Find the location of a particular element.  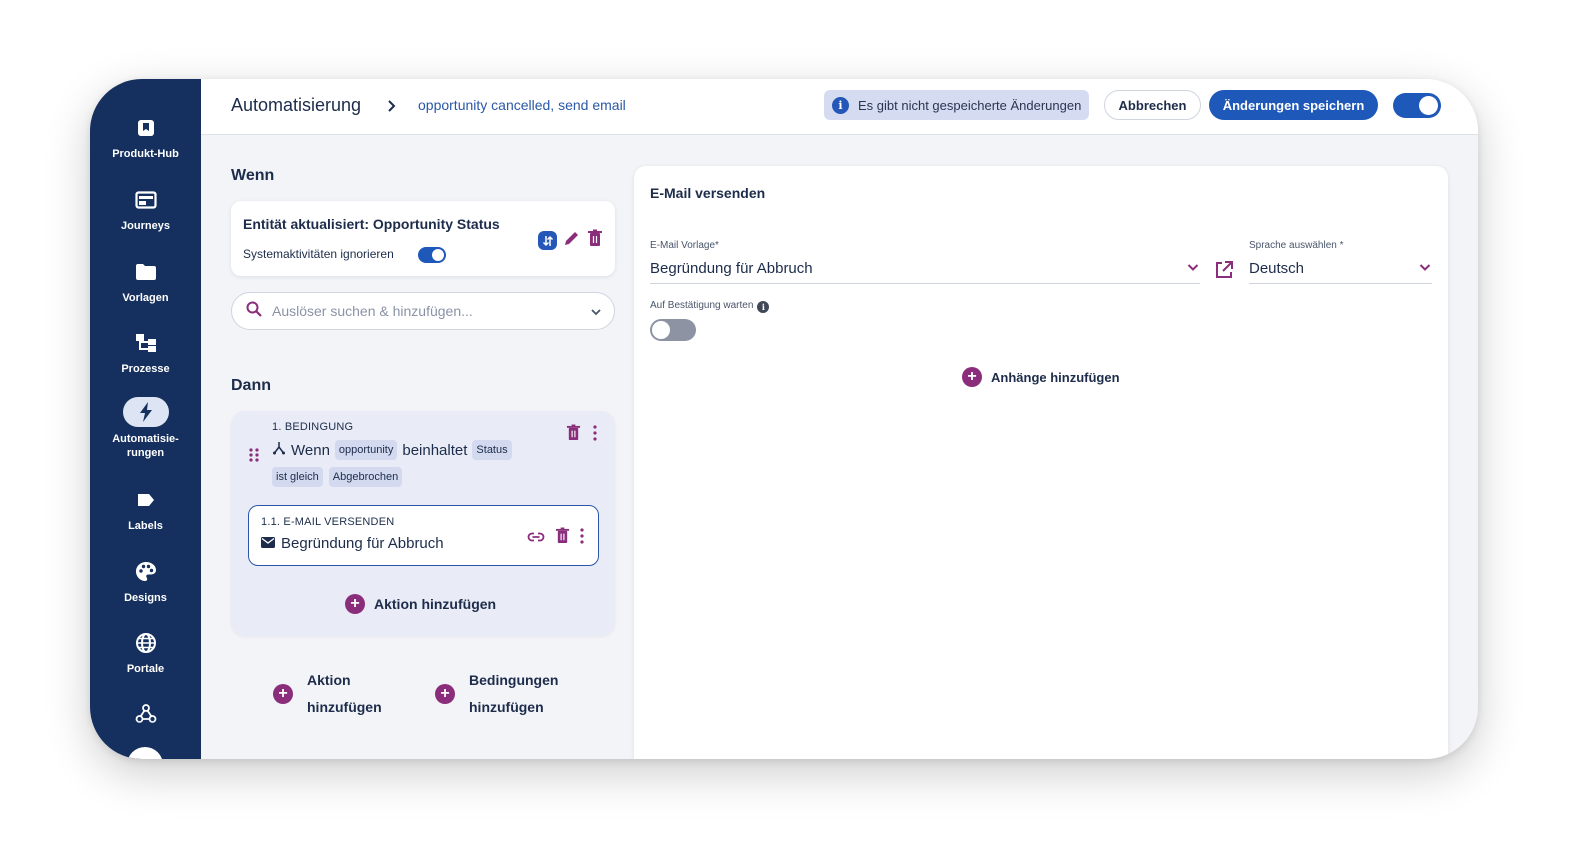

sidebar-item-automatisierungen: Automatisie-rungen is located at coordinates (145, 428).